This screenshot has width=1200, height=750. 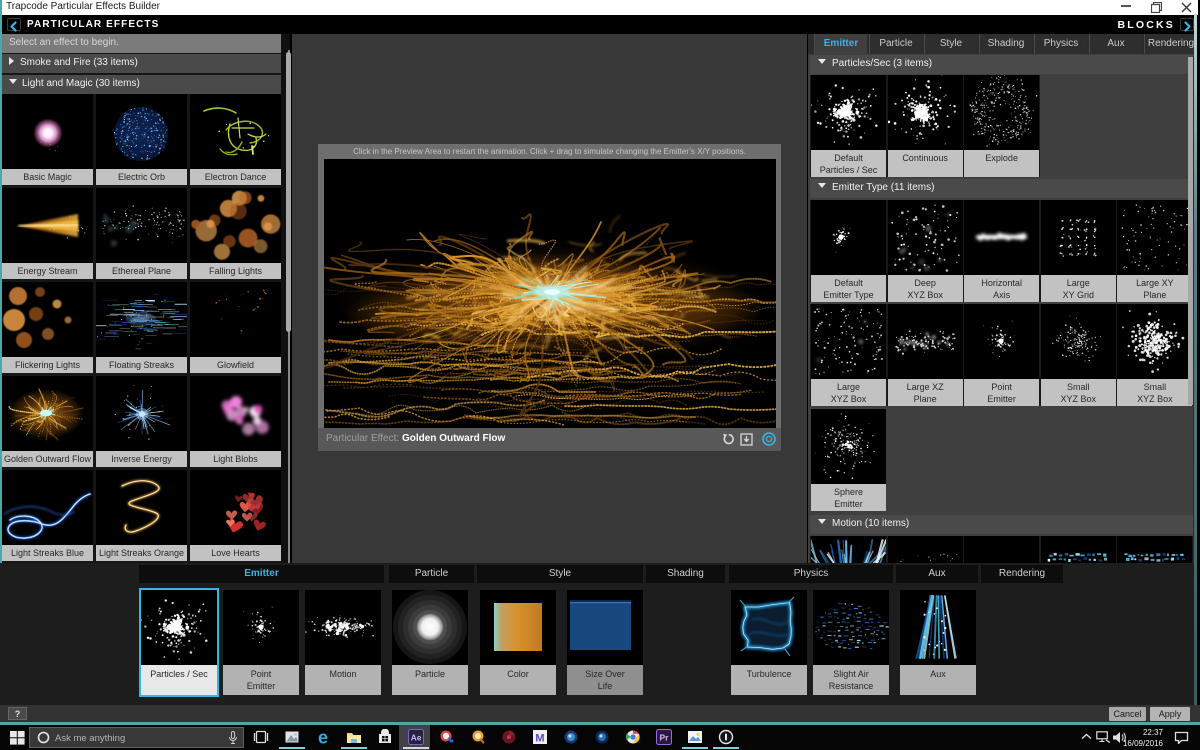 What do you see at coordinates (665, 738) in the screenshot?
I see `svg-text: Pr` at bounding box center [665, 738].